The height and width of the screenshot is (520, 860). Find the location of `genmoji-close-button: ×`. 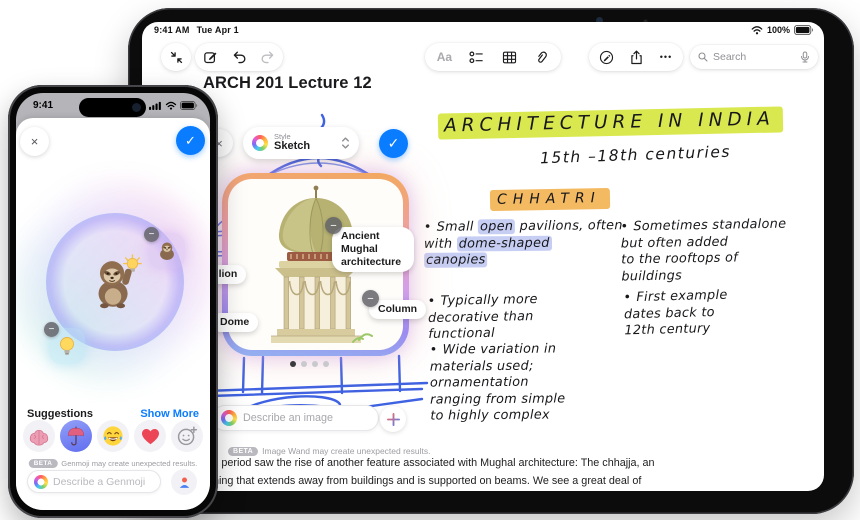

genmoji-close-button: × is located at coordinates (34, 141).